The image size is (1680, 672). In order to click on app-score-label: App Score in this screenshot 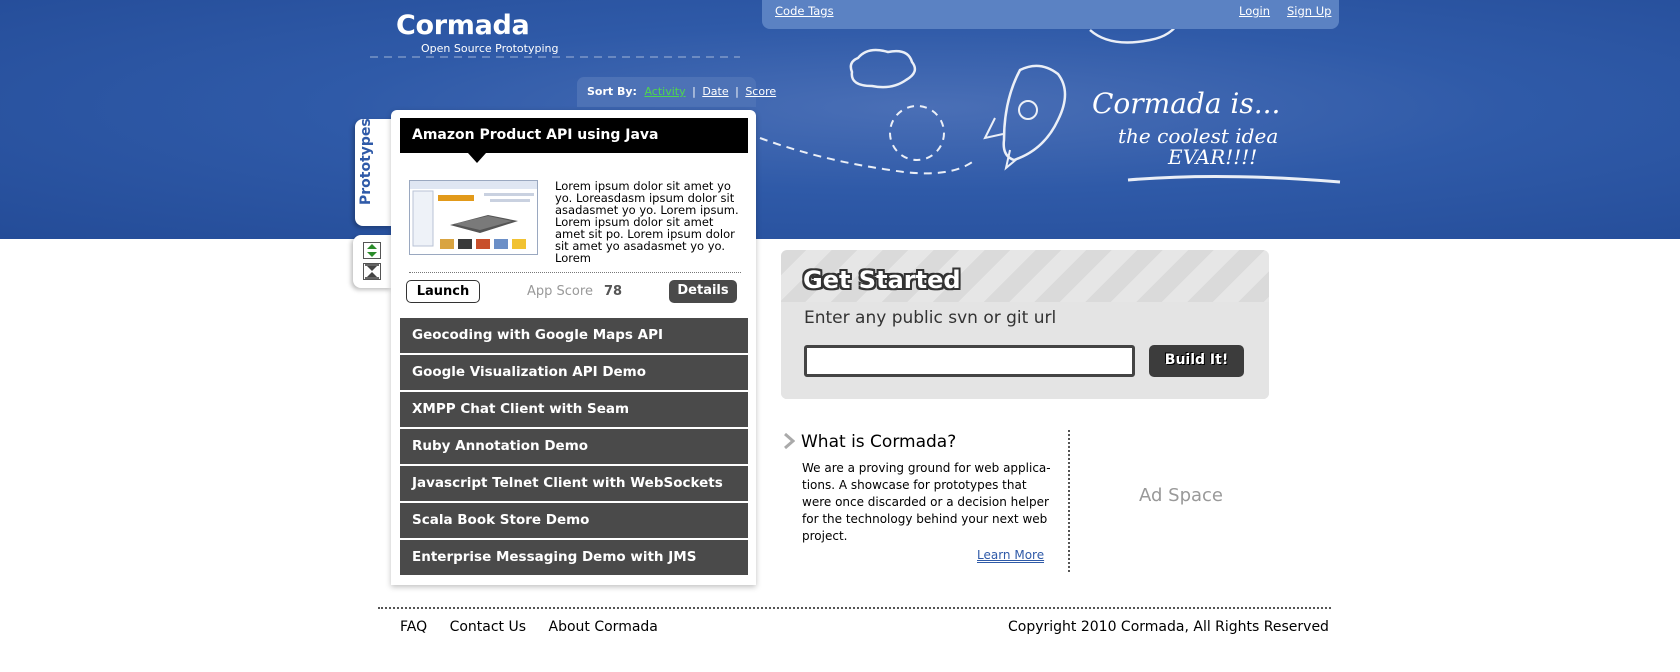, I will do `click(560, 291)`.